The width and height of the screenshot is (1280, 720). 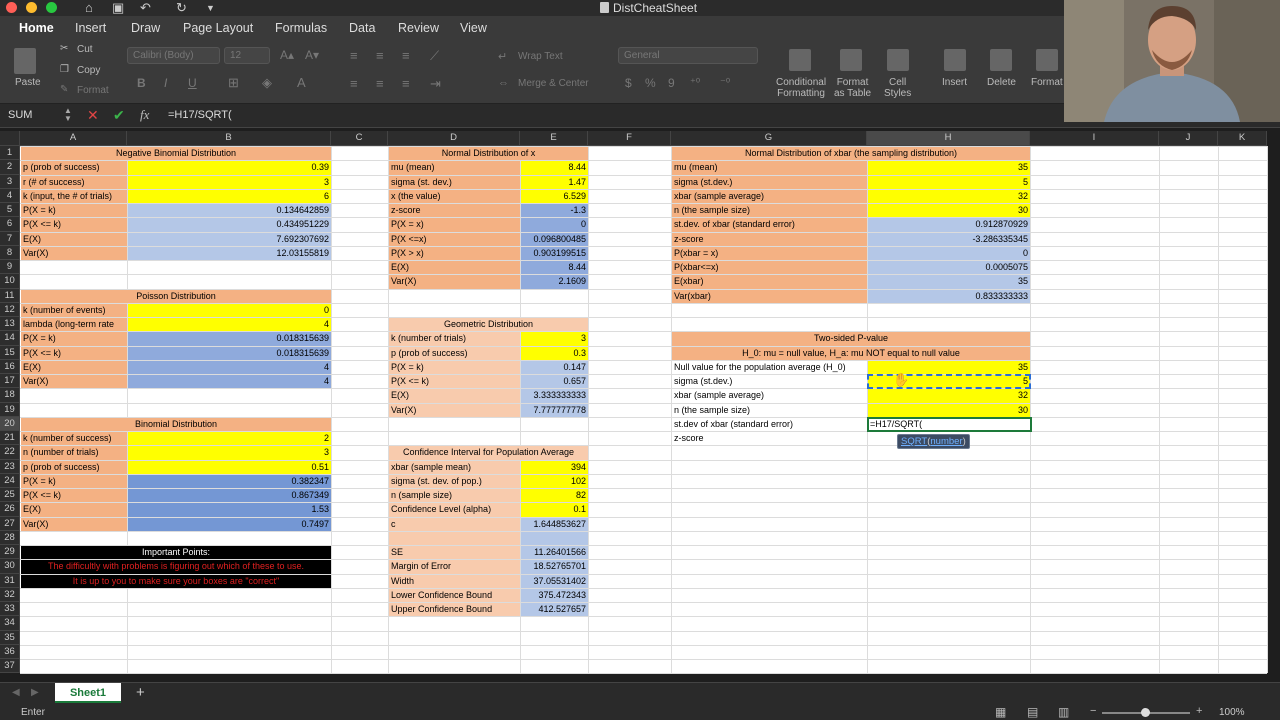 I want to click on paste-icon, so click(x=25, y=61).